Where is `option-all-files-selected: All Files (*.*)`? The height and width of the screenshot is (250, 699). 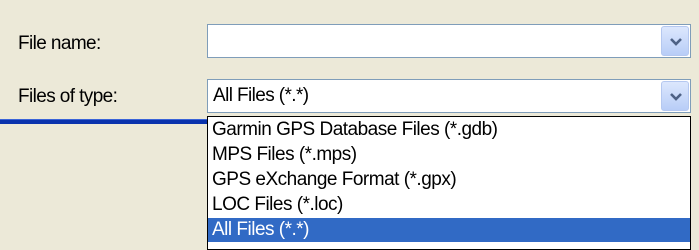
option-all-files-selected: All Files (*.*) is located at coordinates (449, 230).